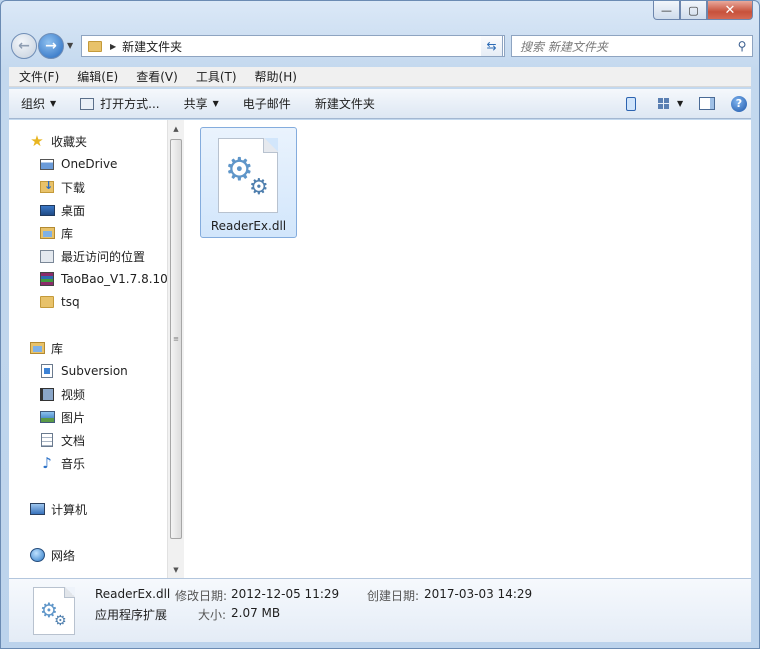 Image resolution: width=760 pixels, height=649 pixels. I want to click on nav-computer: 计算机, so click(58, 509).